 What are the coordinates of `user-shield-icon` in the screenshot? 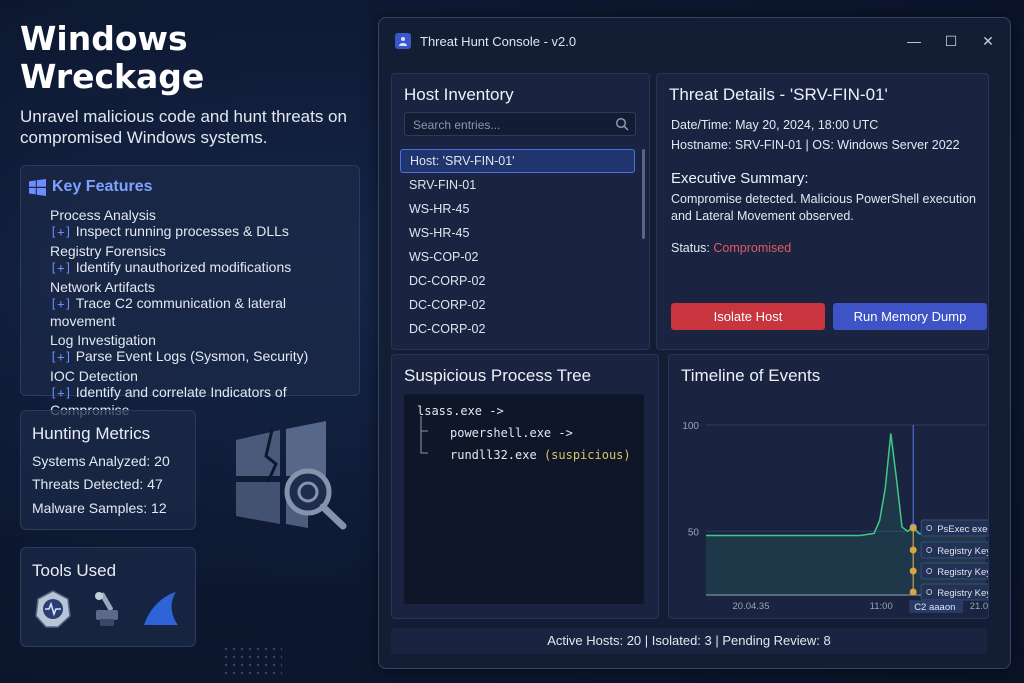 It's located at (403, 41).